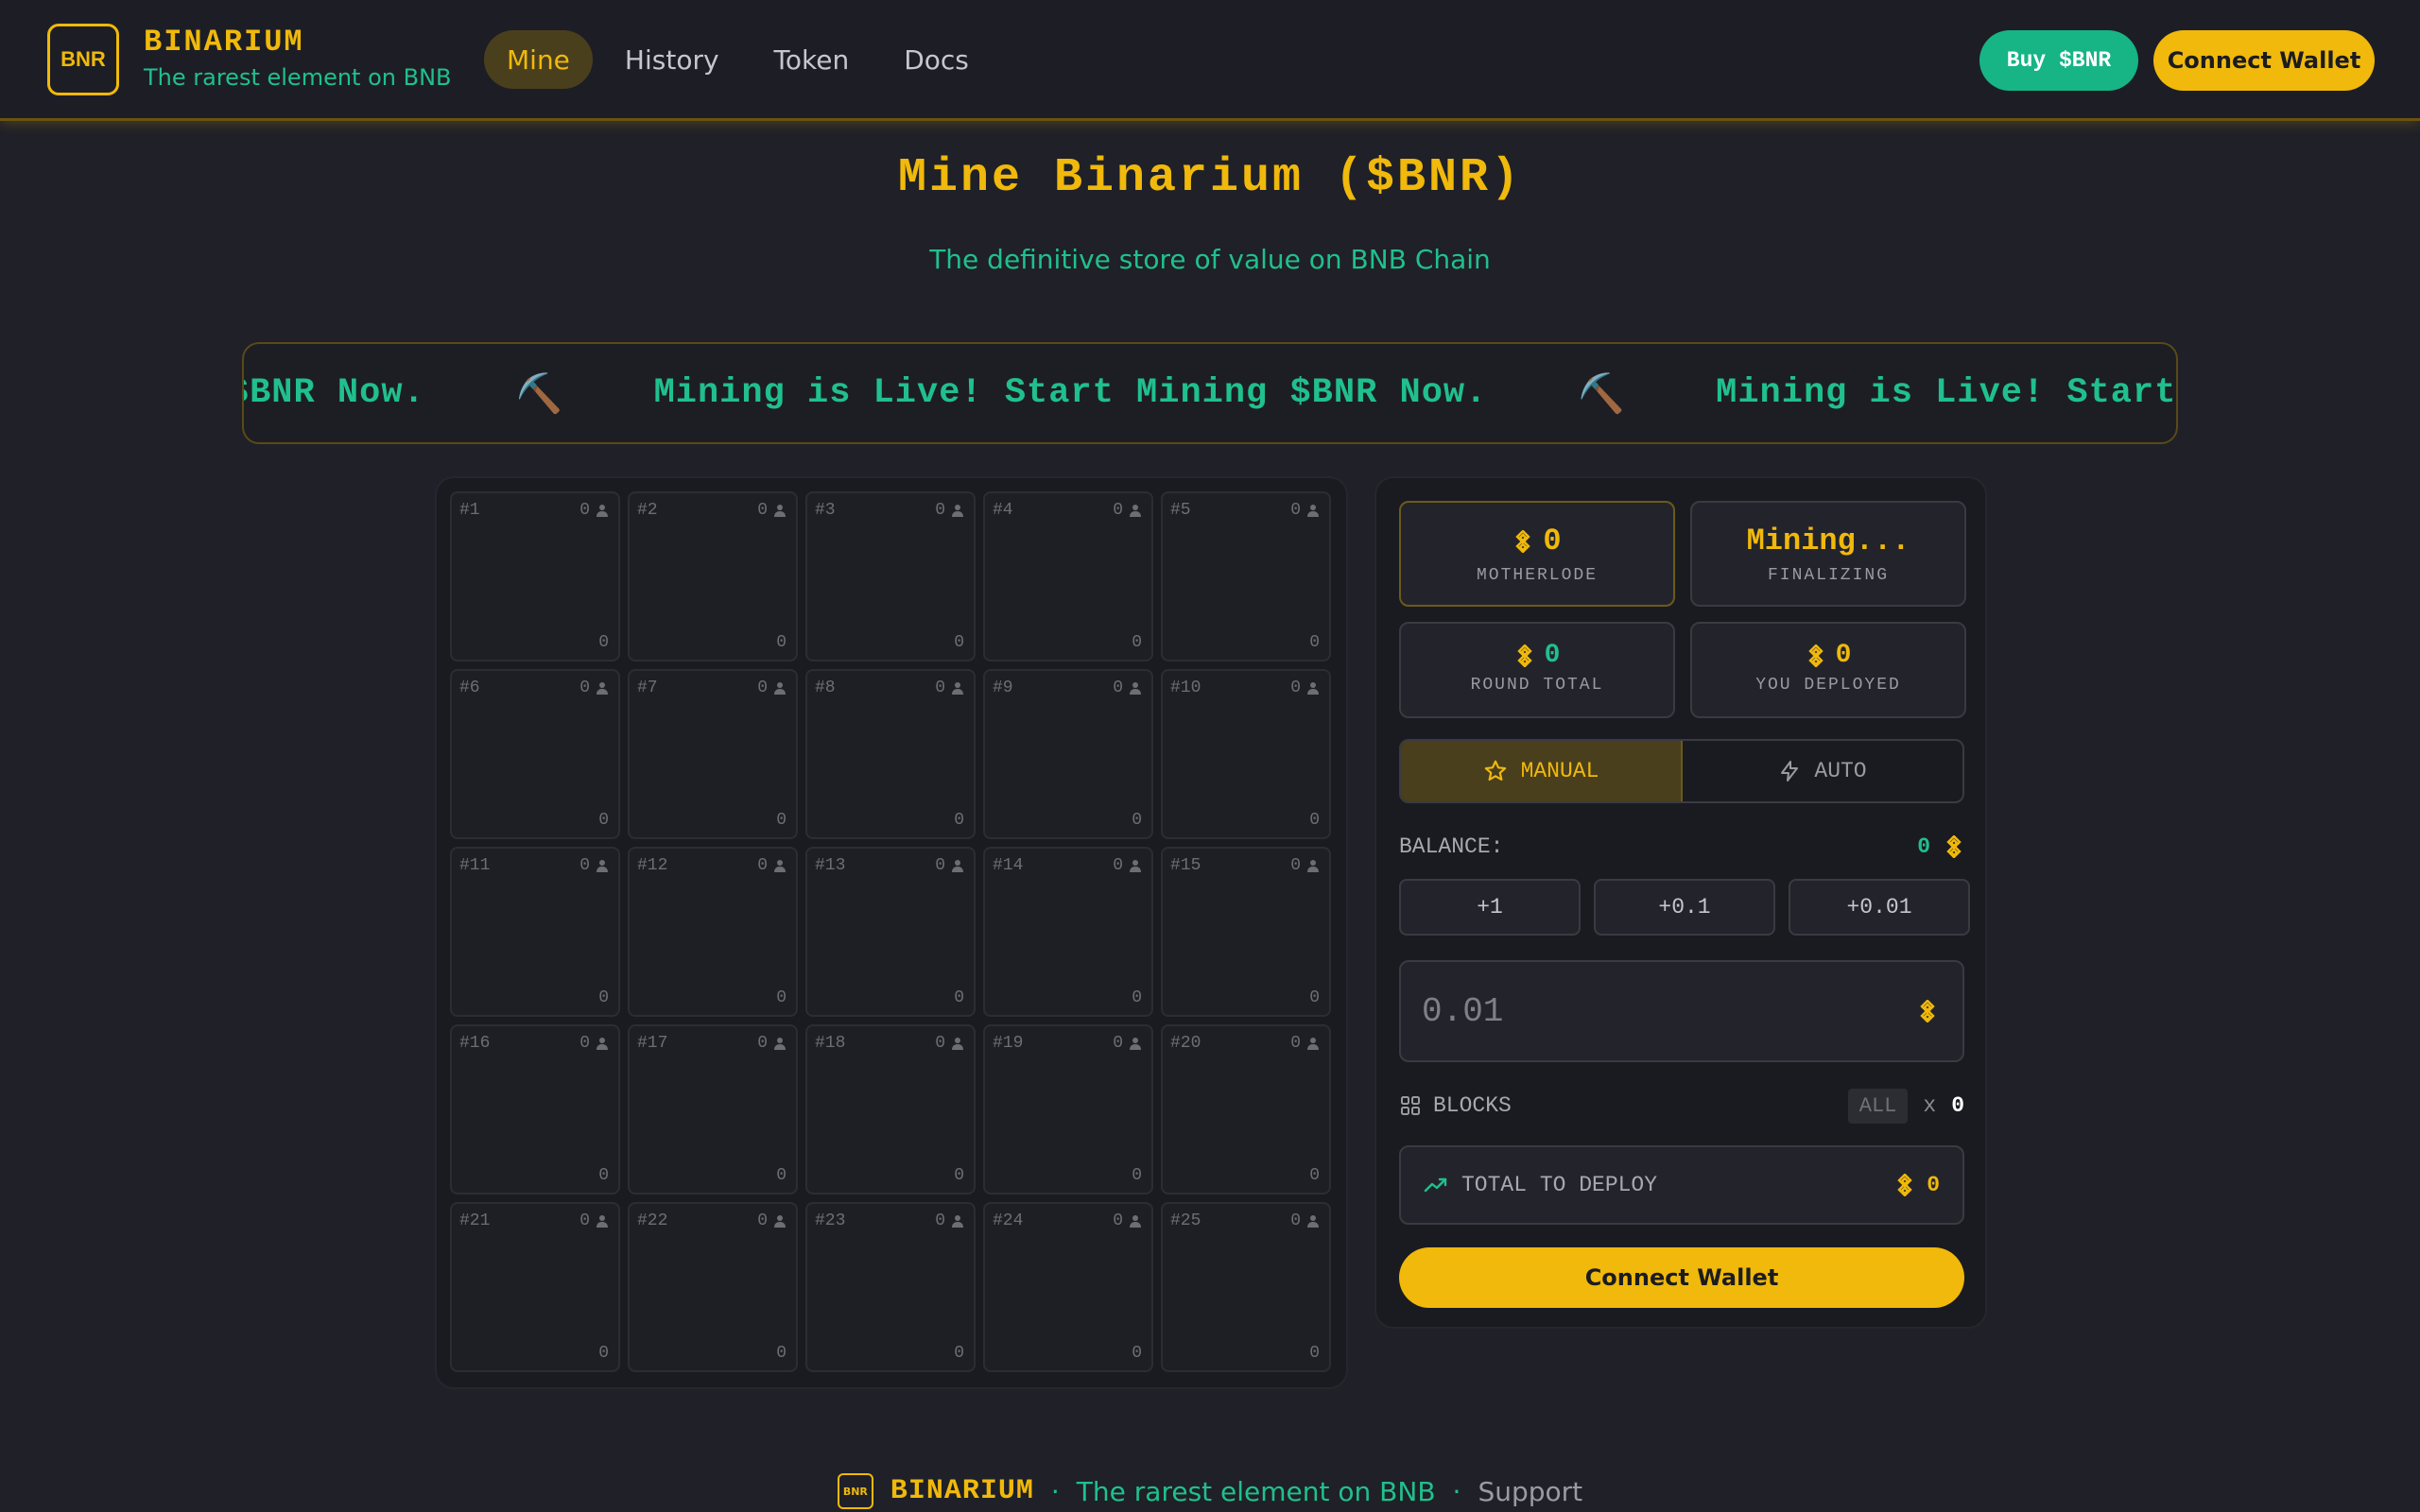 The width and height of the screenshot is (2420, 1512). What do you see at coordinates (1843, 655) in the screenshot?
I see `you-deployed-value: 0` at bounding box center [1843, 655].